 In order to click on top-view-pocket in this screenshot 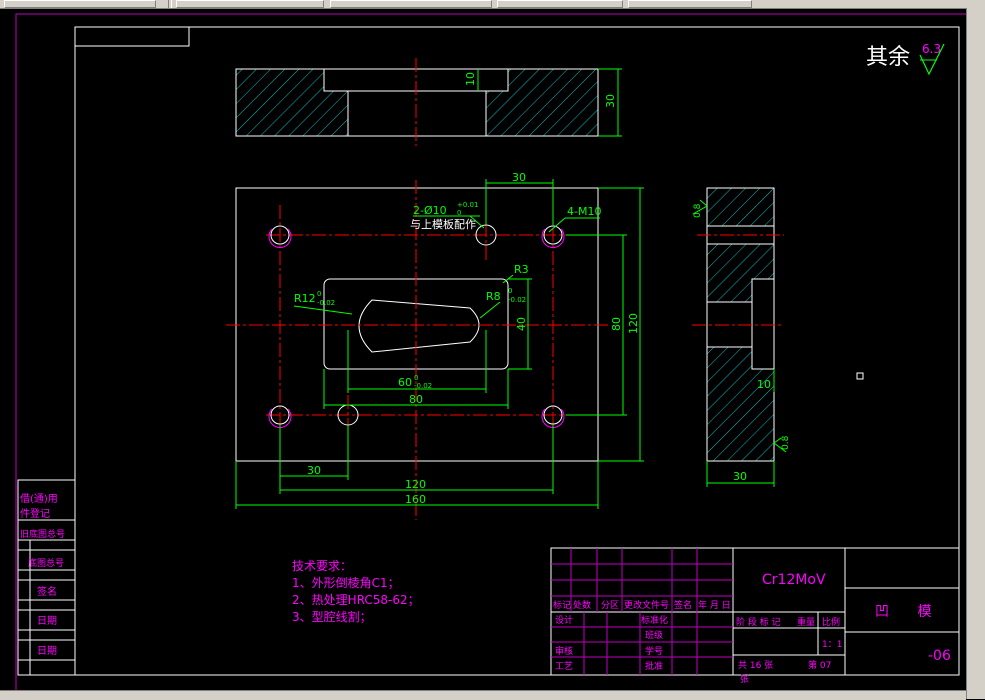, I will do `click(417, 113)`.